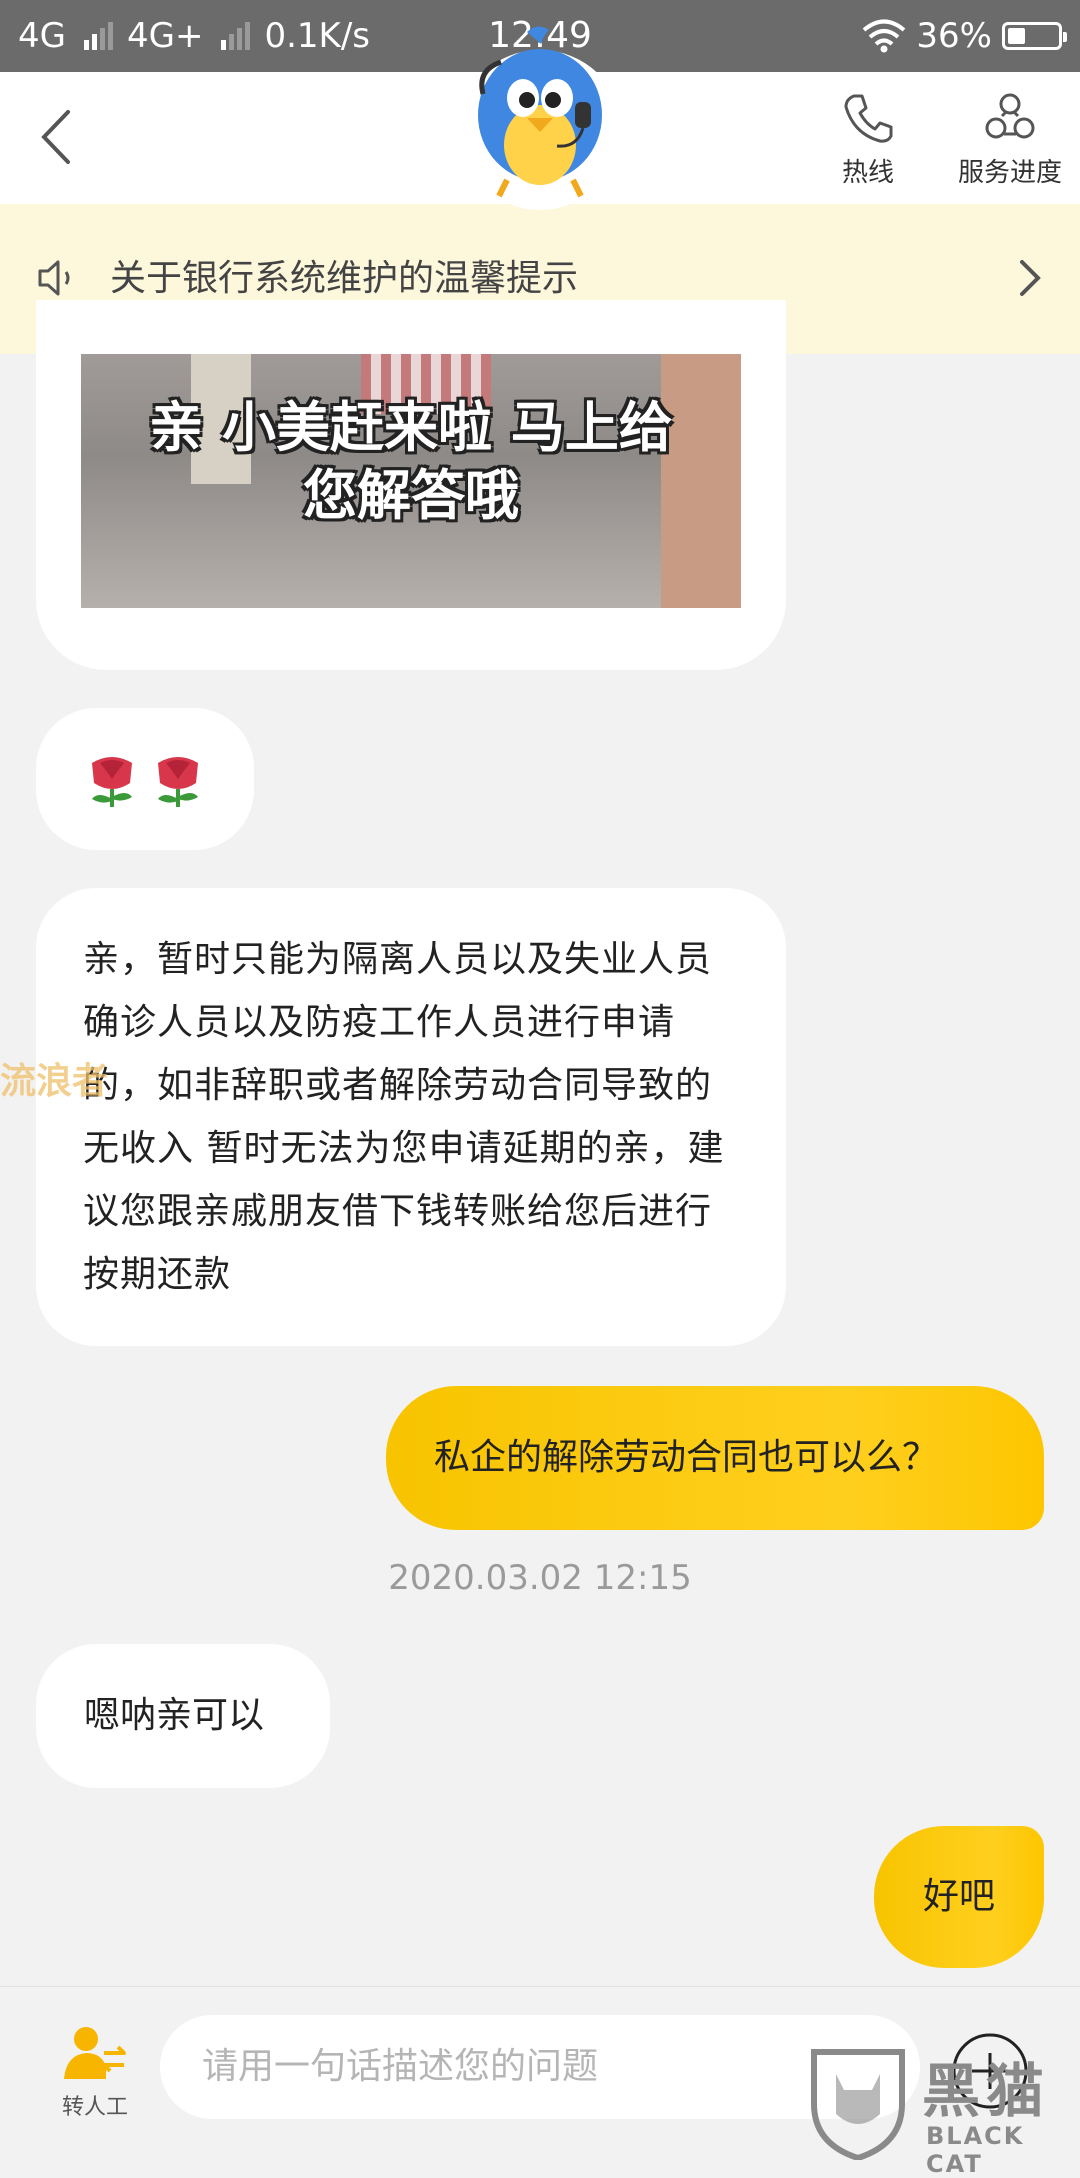 This screenshot has width=1080, height=2178. I want to click on mascot-bird-icon, so click(540, 118).